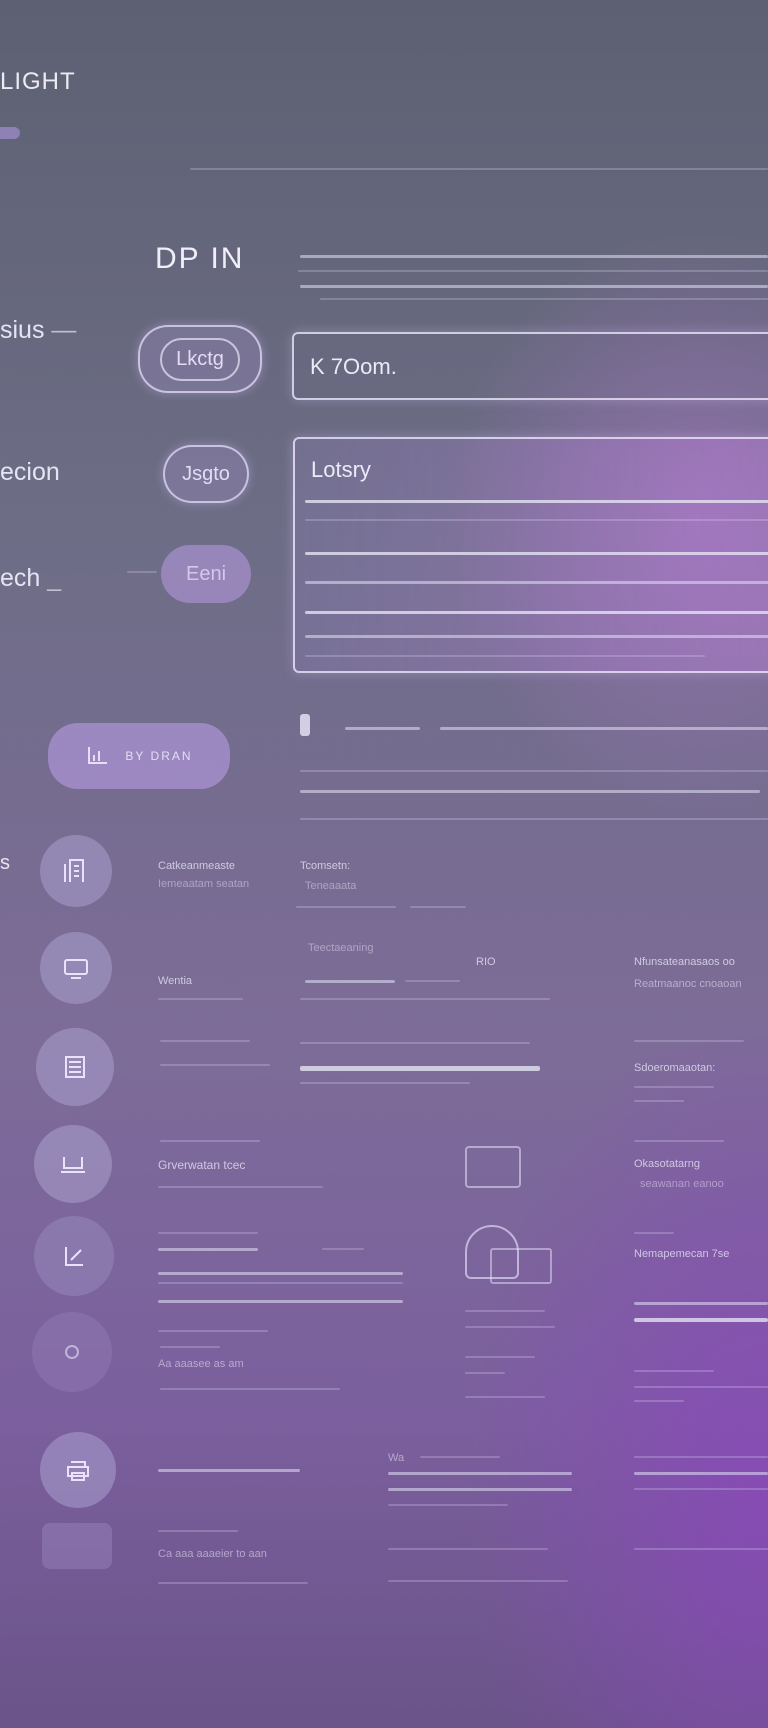 Image resolution: width=768 pixels, height=1728 pixels. What do you see at coordinates (505, 1311) in the screenshot?
I see `row6-mid-line` at bounding box center [505, 1311].